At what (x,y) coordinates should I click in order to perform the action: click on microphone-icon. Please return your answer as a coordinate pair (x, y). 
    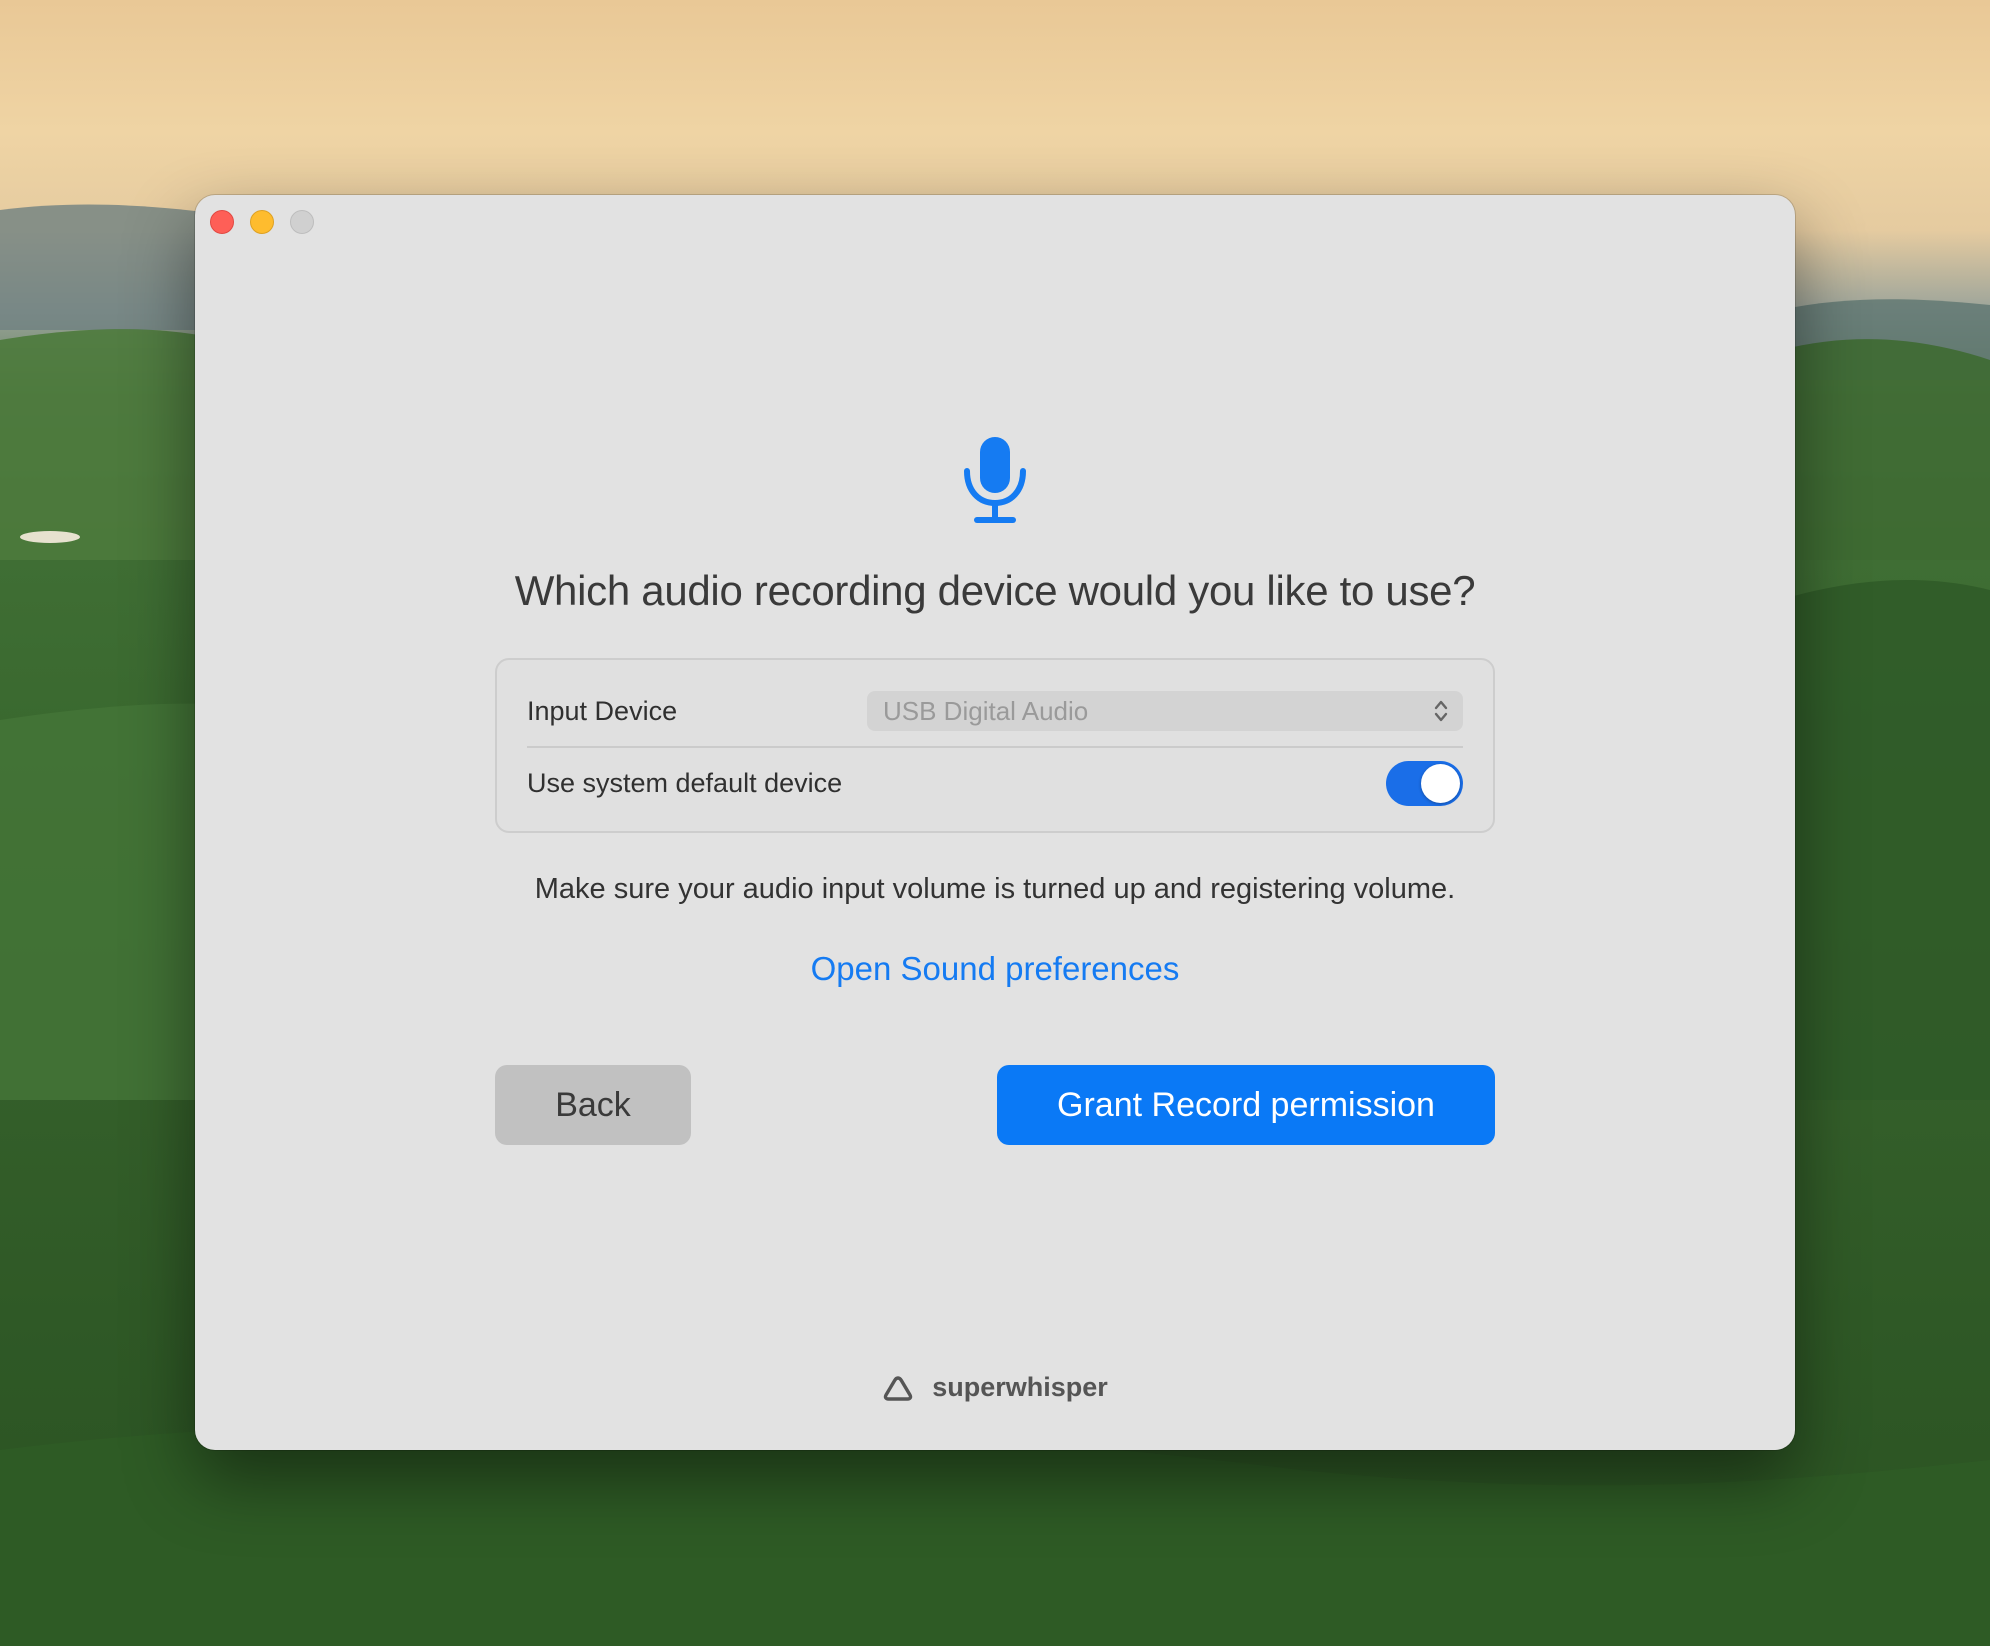
    Looking at the image, I should click on (995, 480).